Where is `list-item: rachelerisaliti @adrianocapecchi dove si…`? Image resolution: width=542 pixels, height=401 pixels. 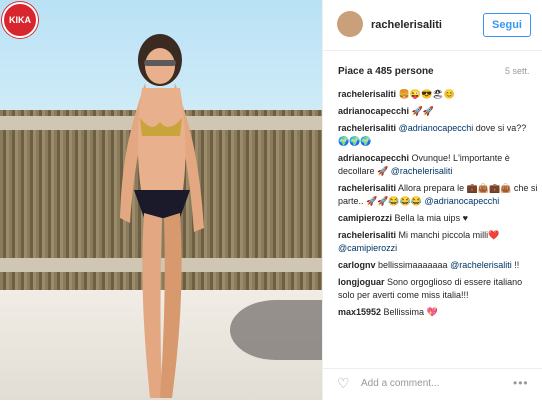
list-item: rachelerisaliti @adrianocapecchi dove si… is located at coordinates (438, 135).